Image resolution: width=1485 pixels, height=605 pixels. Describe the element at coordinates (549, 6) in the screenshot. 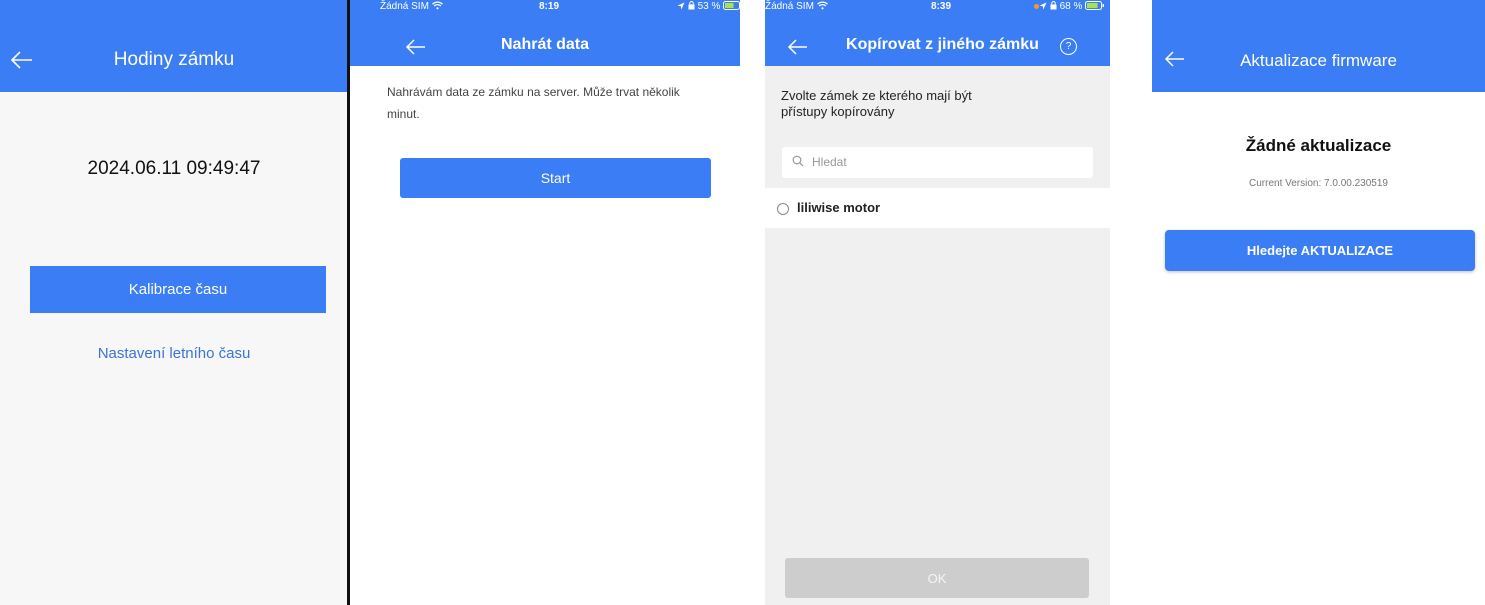

I see `status-time: 8:19` at that location.